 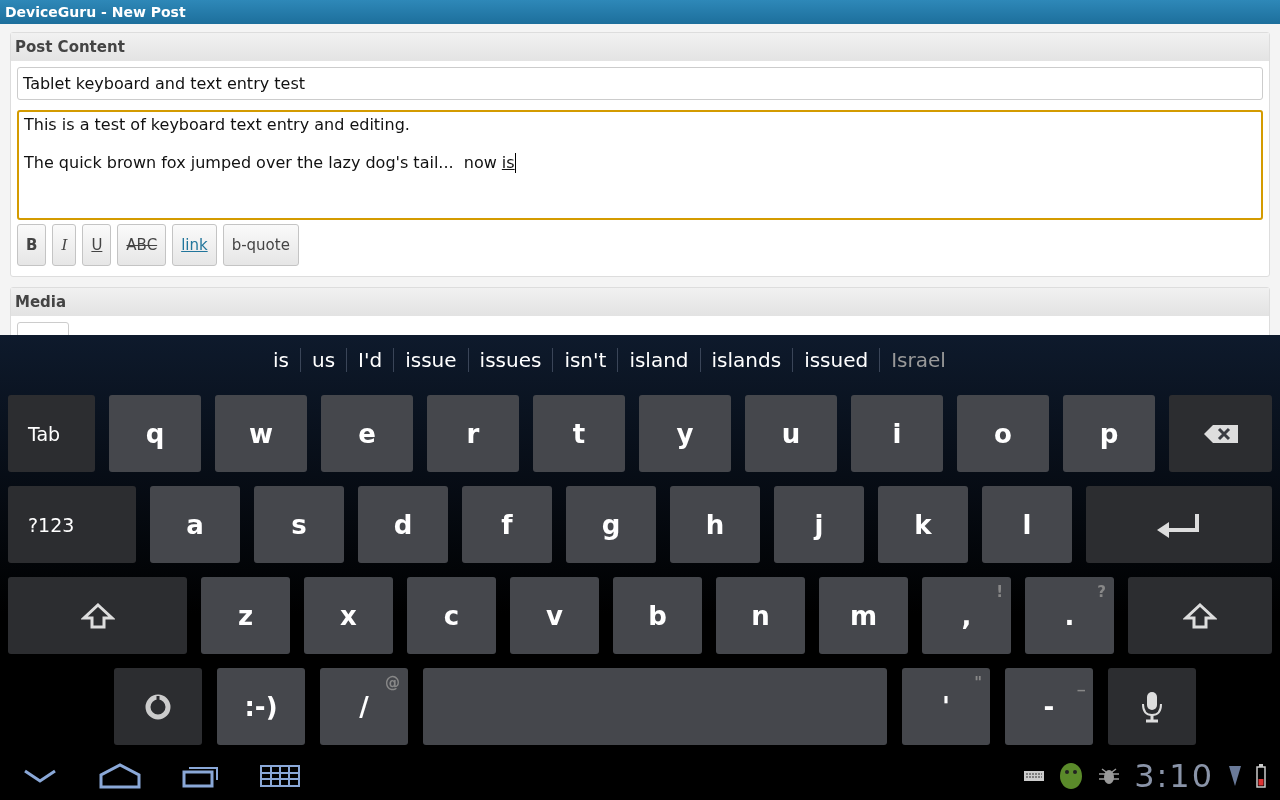 What do you see at coordinates (451, 615) in the screenshot?
I see `key: c` at bounding box center [451, 615].